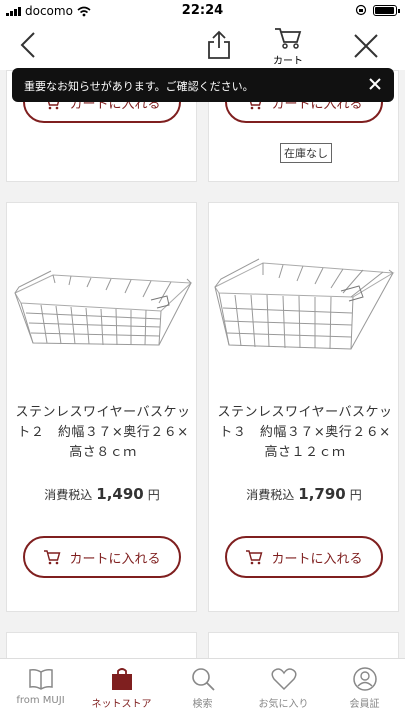  What do you see at coordinates (364, 679) in the screenshot?
I see `member-card-icon` at bounding box center [364, 679].